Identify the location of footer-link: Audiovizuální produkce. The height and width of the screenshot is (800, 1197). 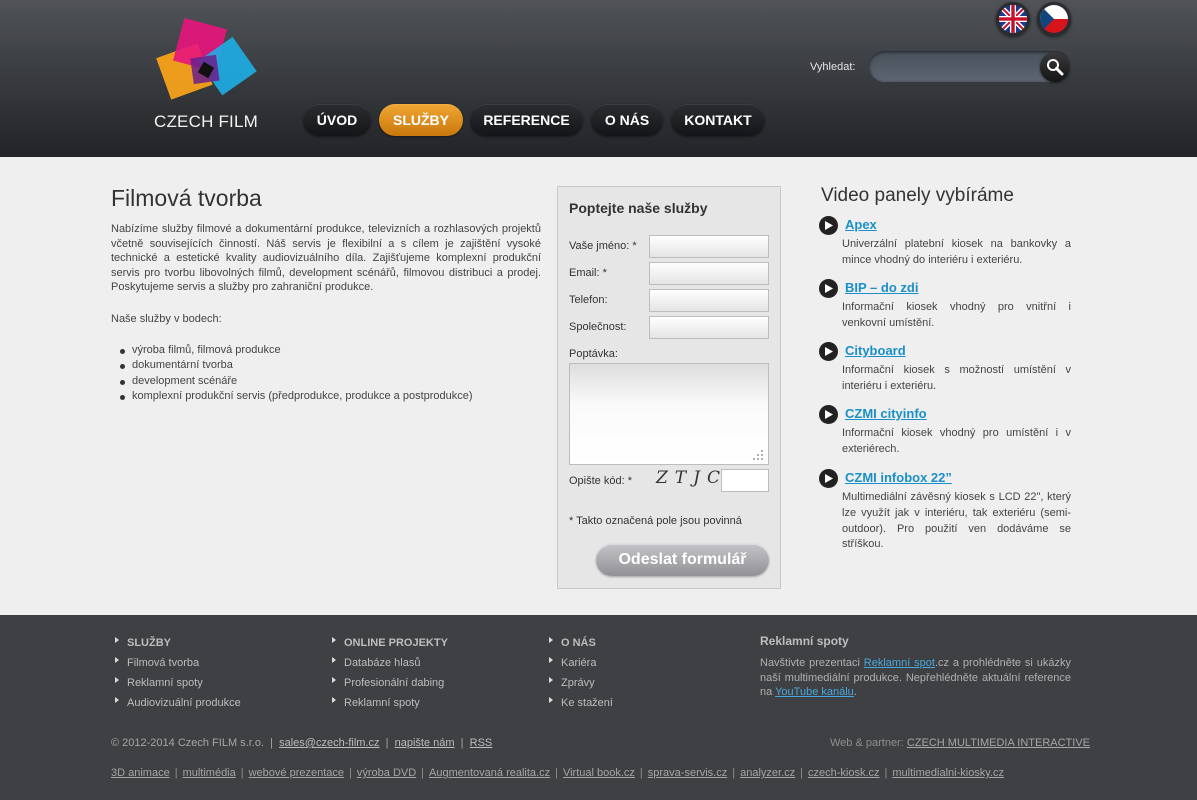
(184, 703).